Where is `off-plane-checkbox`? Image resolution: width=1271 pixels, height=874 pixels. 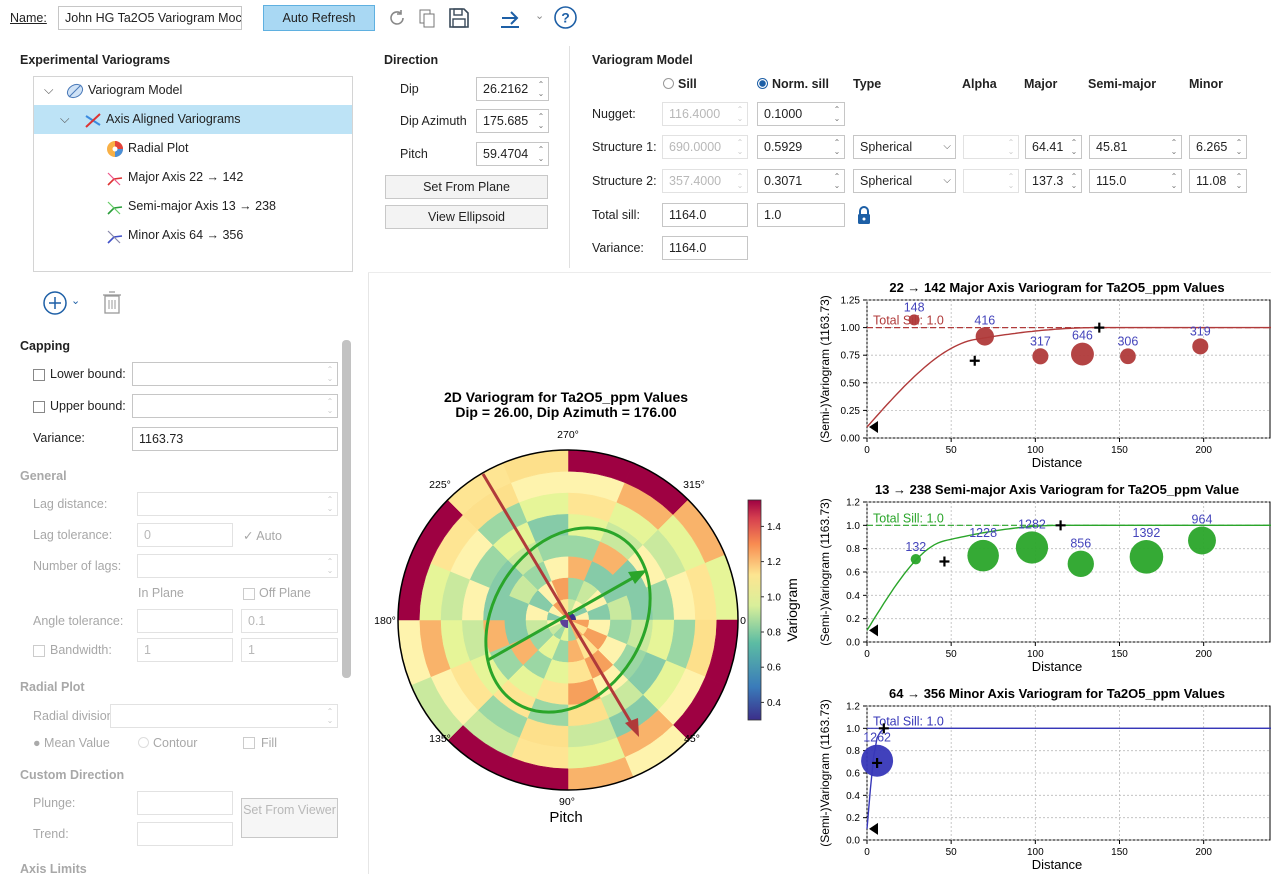
off-plane-checkbox is located at coordinates (249, 594).